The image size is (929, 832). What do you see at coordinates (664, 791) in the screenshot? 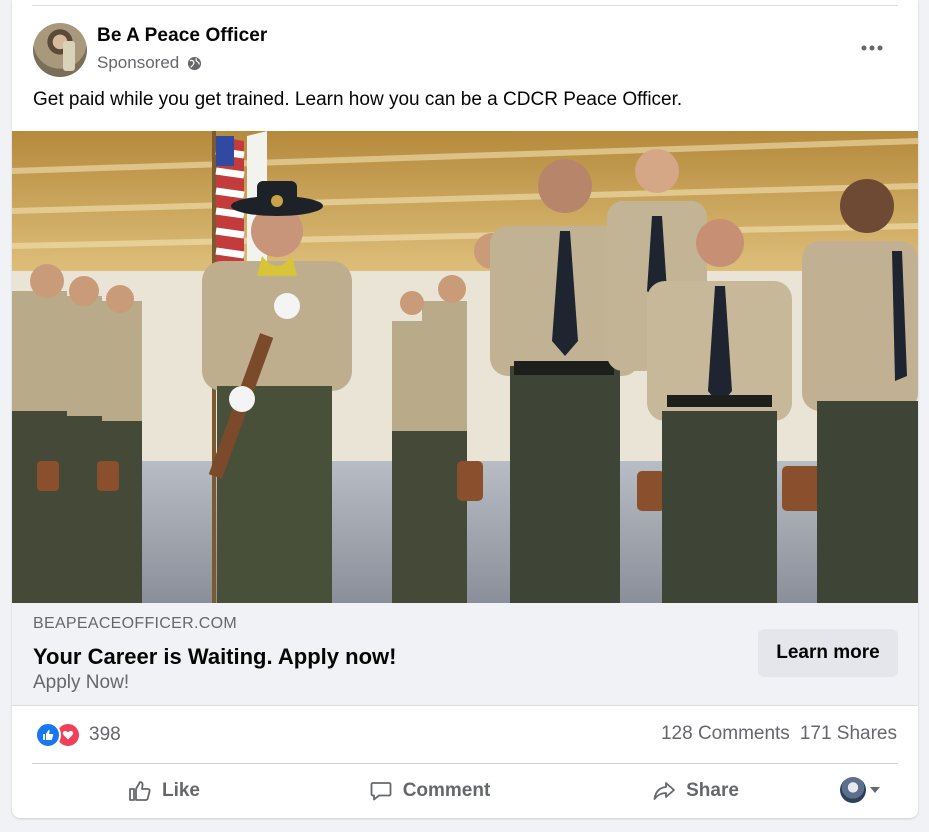
I see `share-icon` at bounding box center [664, 791].